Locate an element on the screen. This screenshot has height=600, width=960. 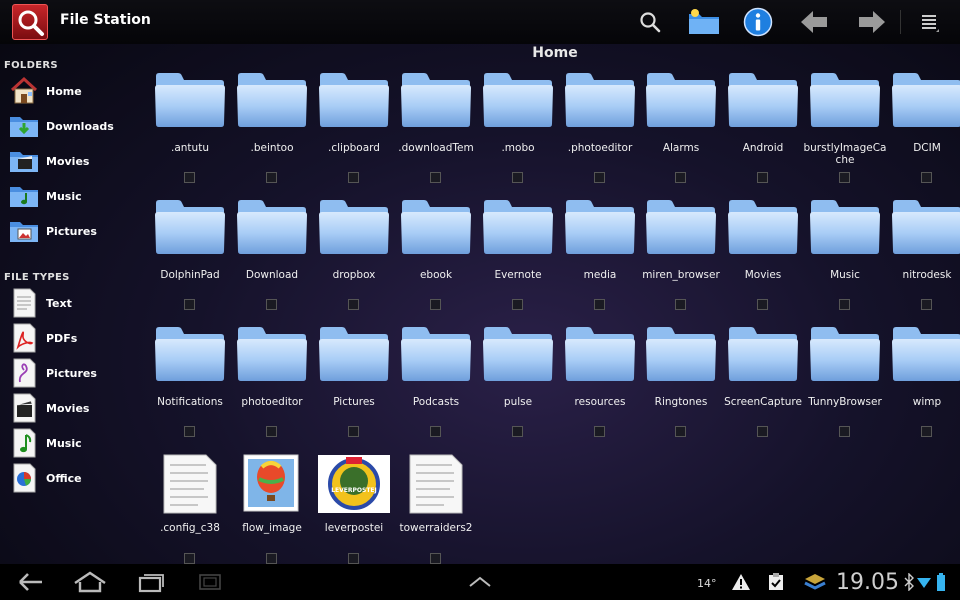
folder-tile: DolphinPad is located at coordinates (190, 261).